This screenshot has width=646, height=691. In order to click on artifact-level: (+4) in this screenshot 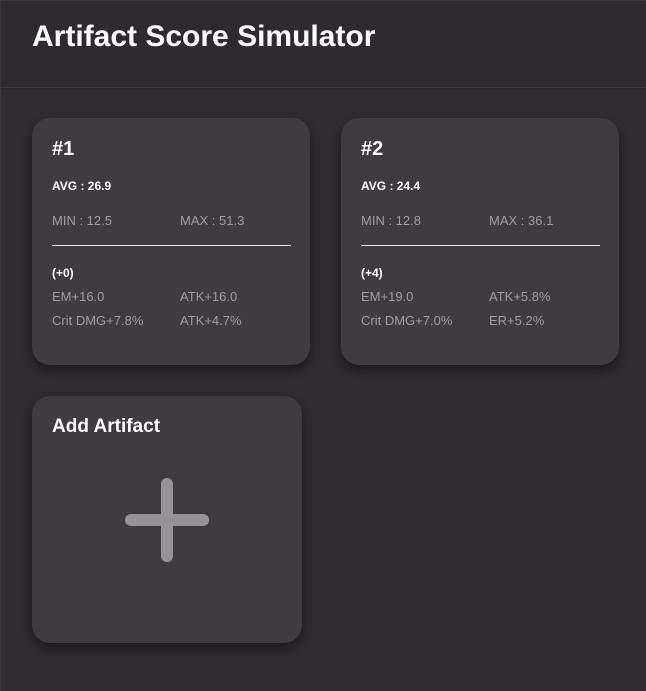, I will do `click(372, 273)`.